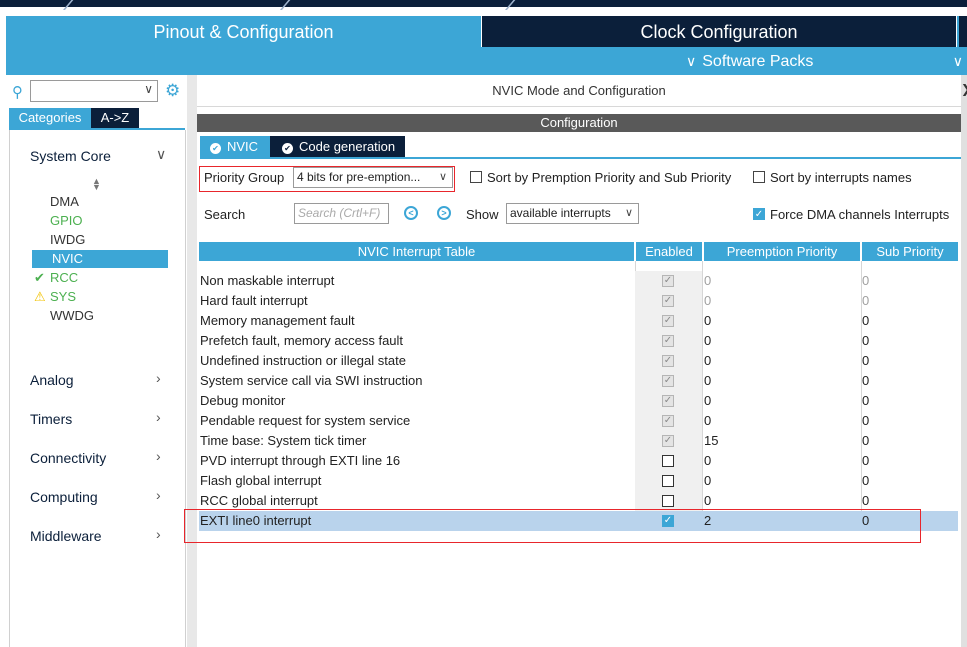 The width and height of the screenshot is (967, 647). Describe the element at coordinates (50, 118) in the screenshot. I see `tab-categories: Categories` at that location.